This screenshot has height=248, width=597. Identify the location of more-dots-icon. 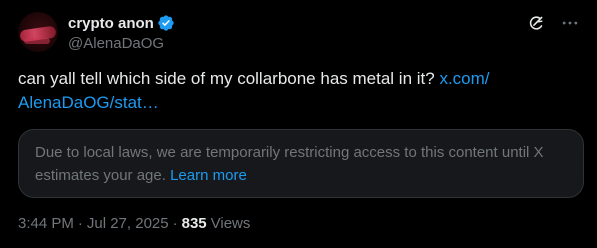
(570, 23).